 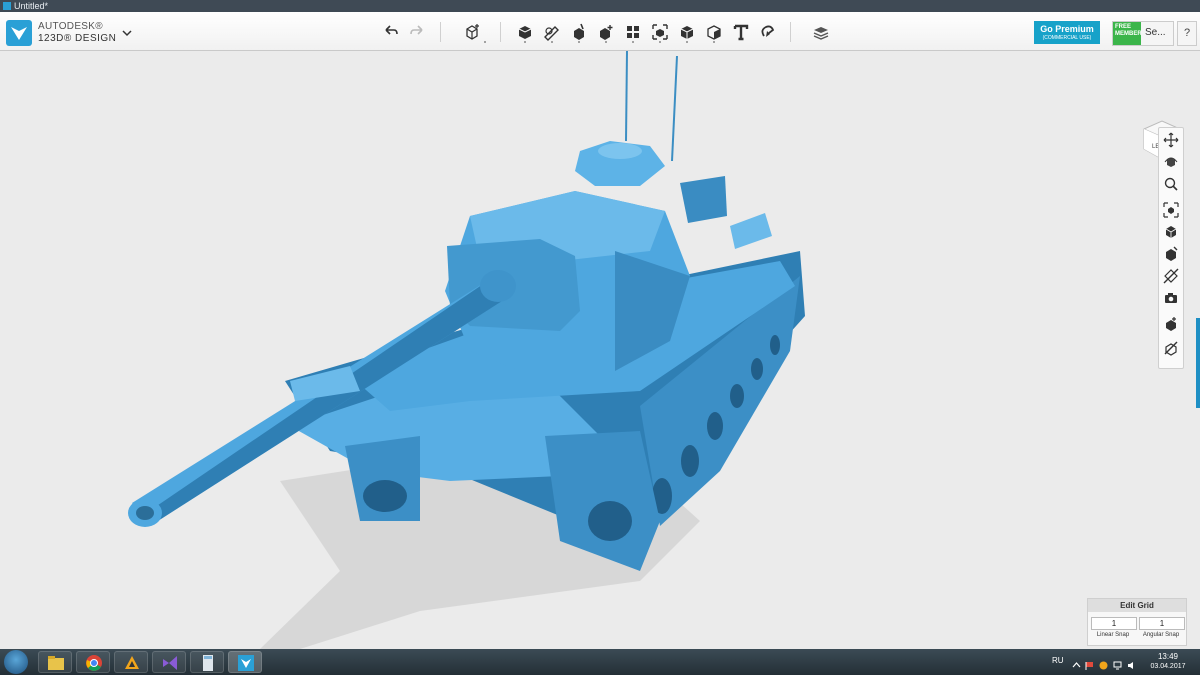 What do you see at coordinates (1171, 210) in the screenshot?
I see `fit-icon` at bounding box center [1171, 210].